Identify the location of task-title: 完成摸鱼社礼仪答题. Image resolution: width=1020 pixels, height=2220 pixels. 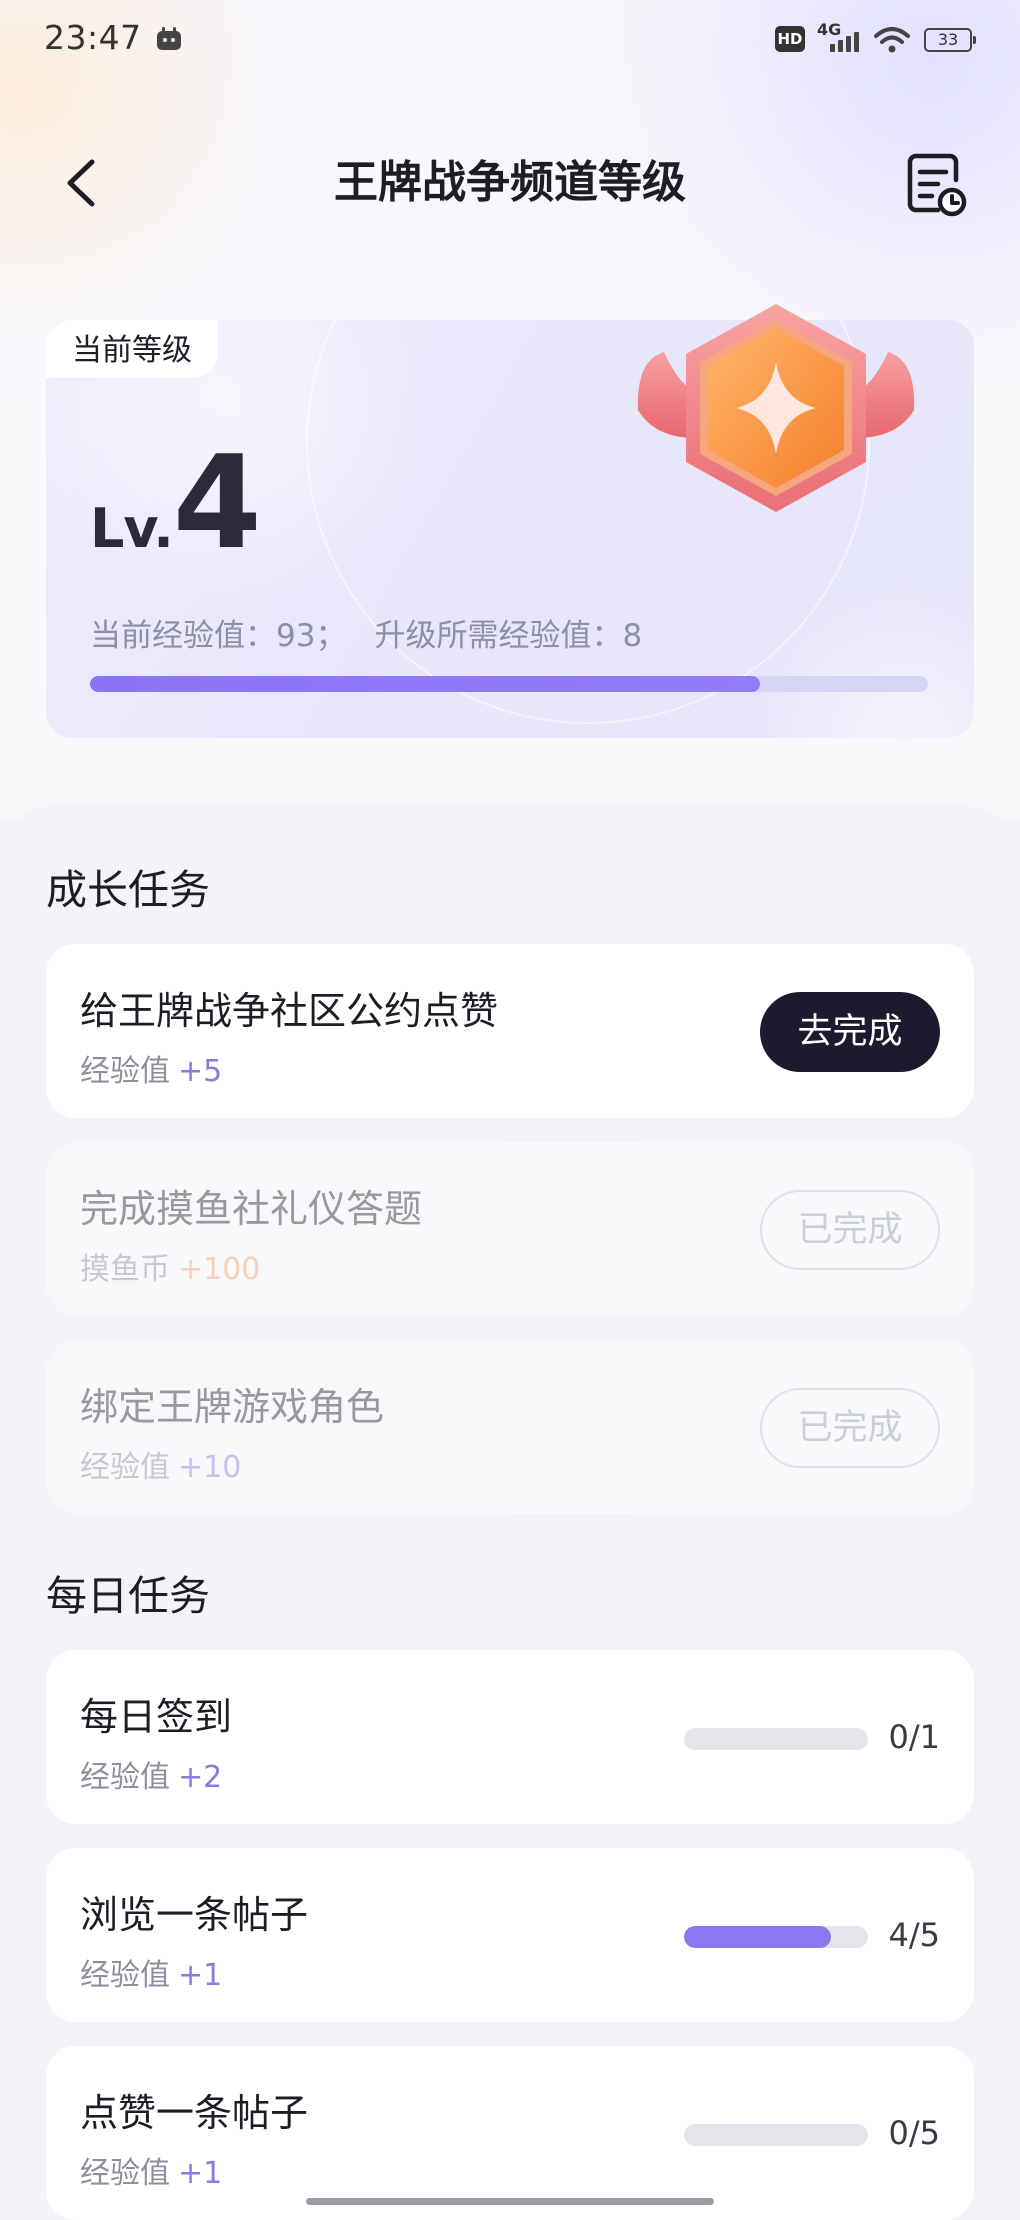
(251, 1209).